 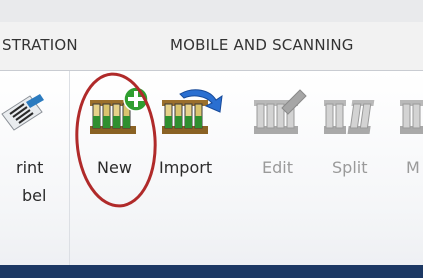 I want to click on tab-administration: STRATION, so click(x=40, y=45).